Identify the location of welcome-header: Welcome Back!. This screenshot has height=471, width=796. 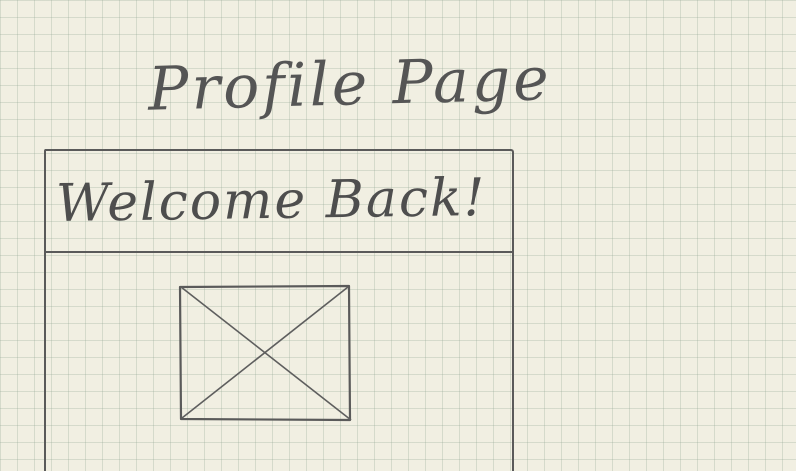
(279, 202).